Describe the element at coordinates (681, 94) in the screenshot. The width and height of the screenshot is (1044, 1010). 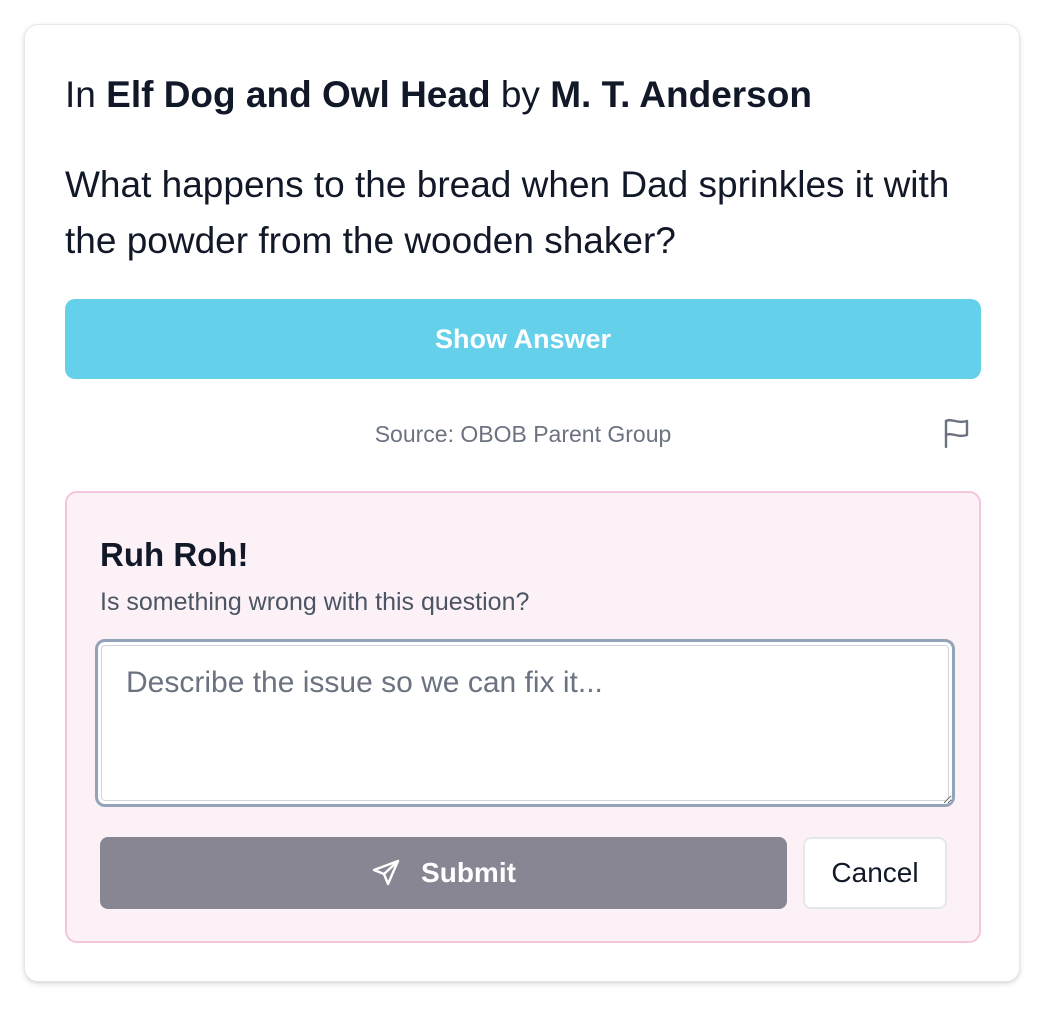
I see `book-author: M. T. Anderson` at that location.